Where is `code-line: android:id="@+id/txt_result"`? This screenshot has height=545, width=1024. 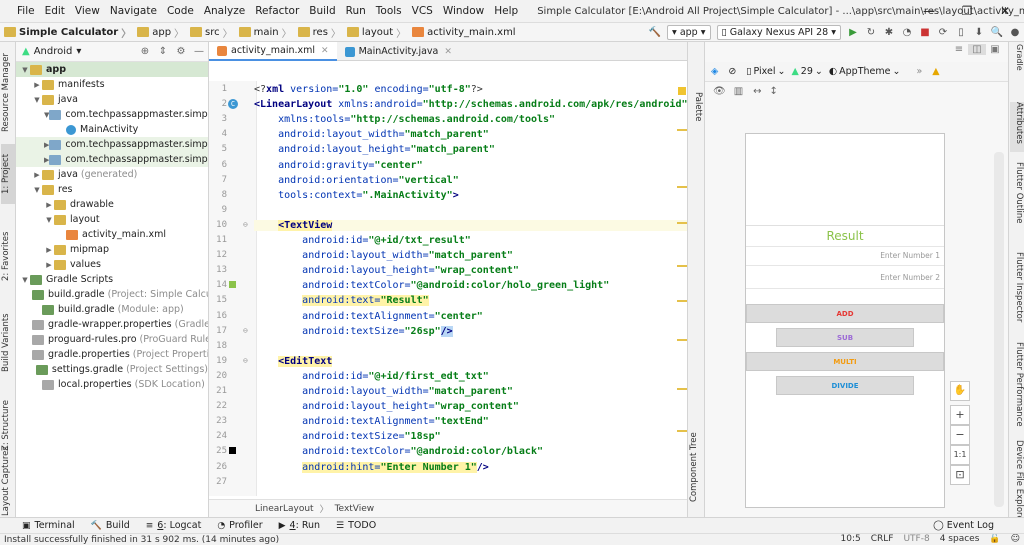 code-line: android:id="@+id/txt_result" is located at coordinates (362, 240).